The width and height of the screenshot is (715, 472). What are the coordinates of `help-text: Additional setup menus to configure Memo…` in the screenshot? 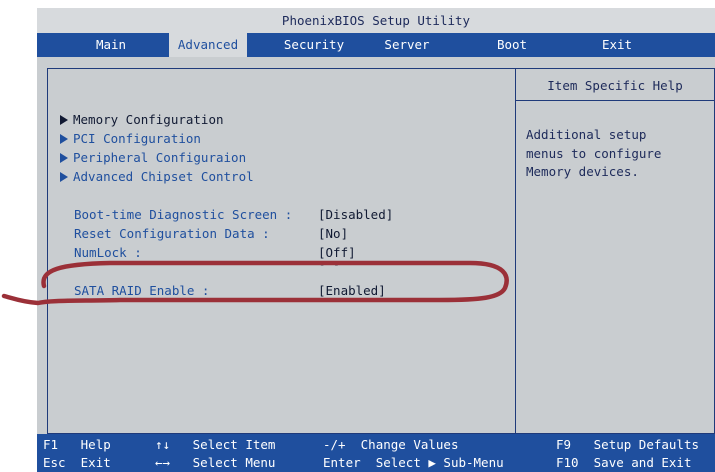 It's located at (594, 153).